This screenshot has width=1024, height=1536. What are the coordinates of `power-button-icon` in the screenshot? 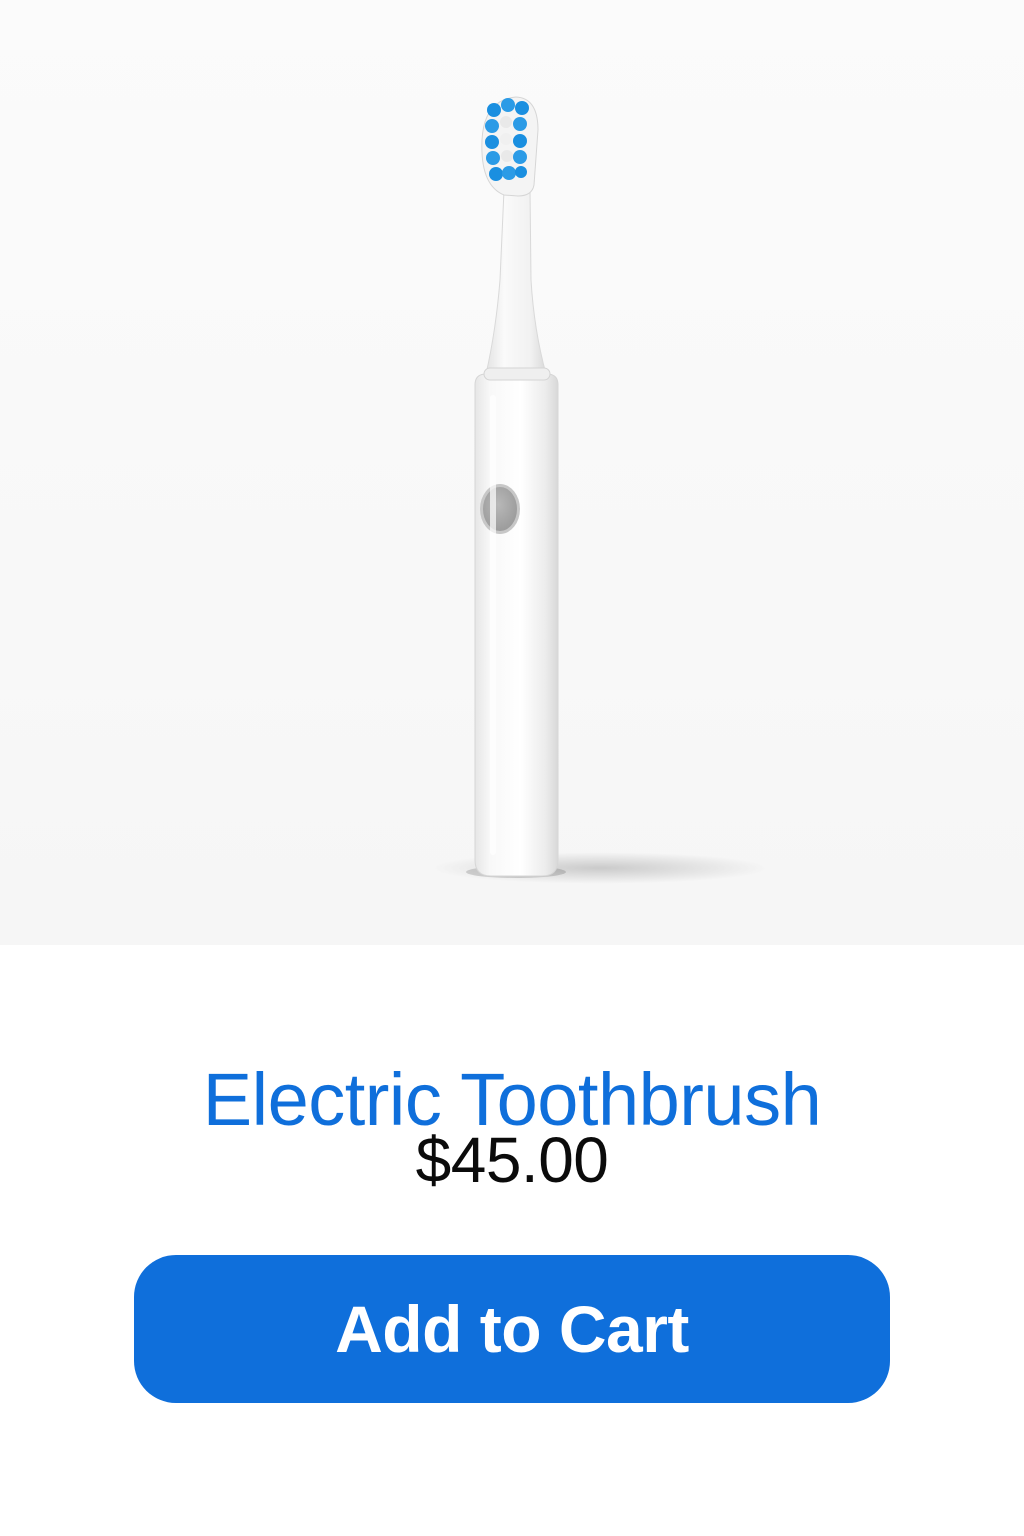 It's located at (500, 509).